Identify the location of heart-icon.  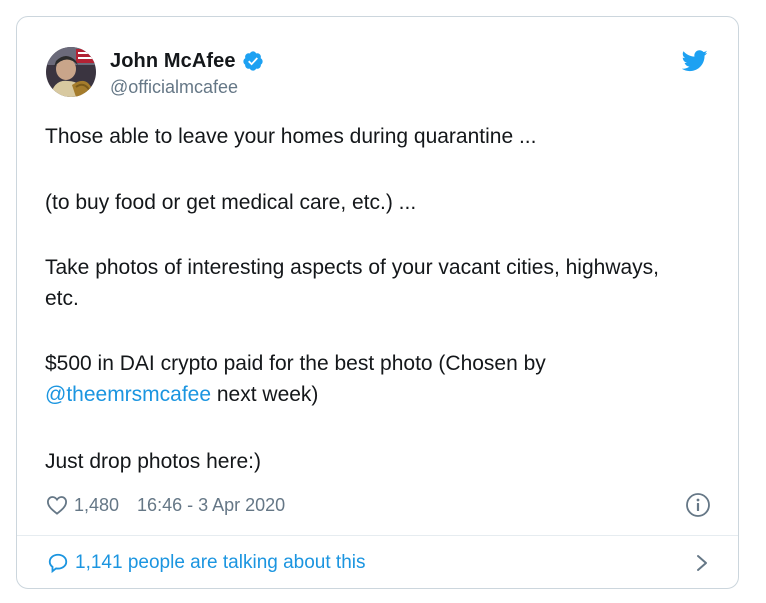
(57, 505).